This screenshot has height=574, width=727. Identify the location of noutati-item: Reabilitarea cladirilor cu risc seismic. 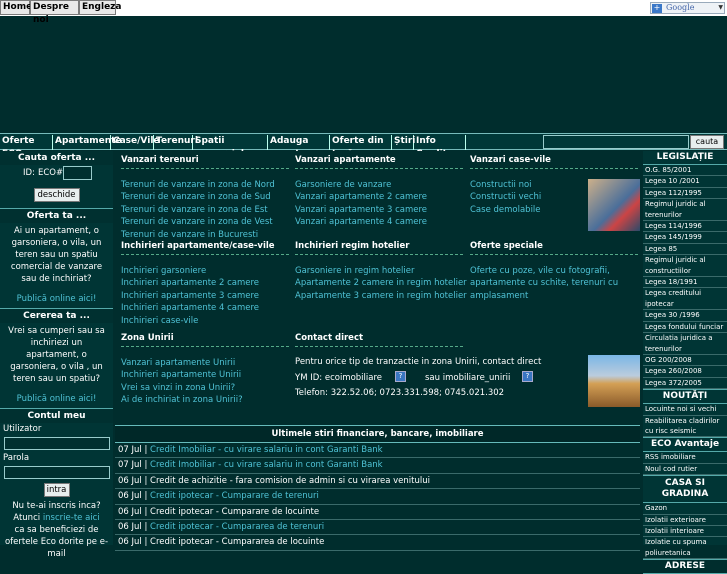
(685, 427).